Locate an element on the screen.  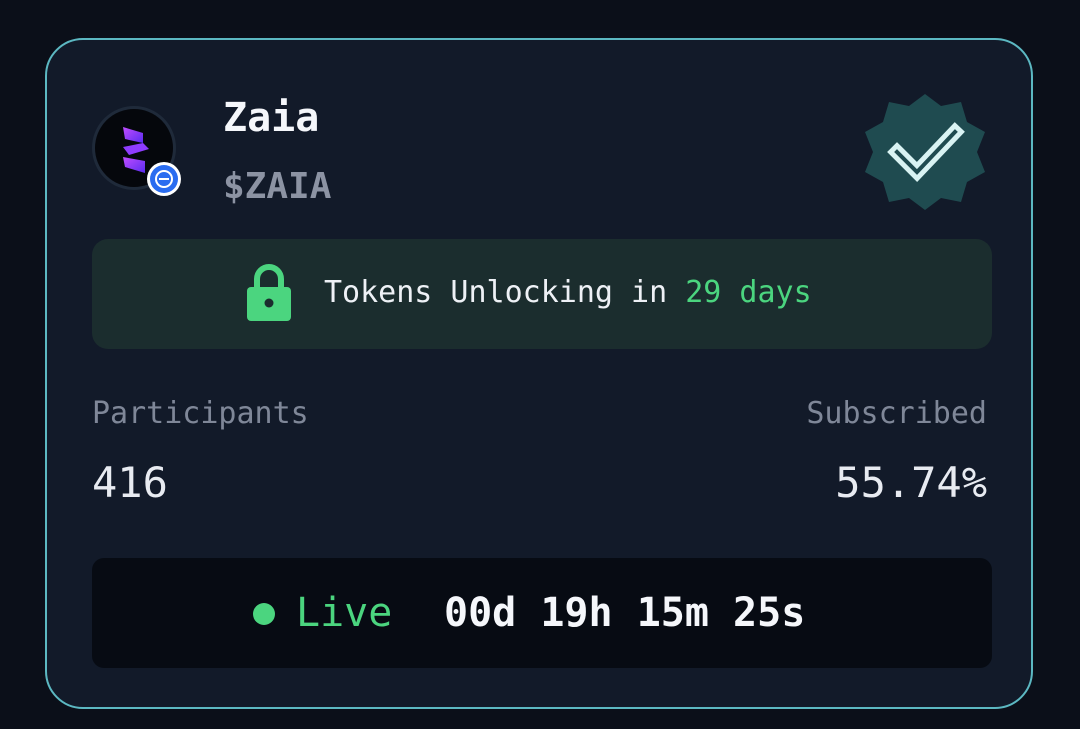
unlock-prefix: Tokens Unlocking in is located at coordinates (505, 292).